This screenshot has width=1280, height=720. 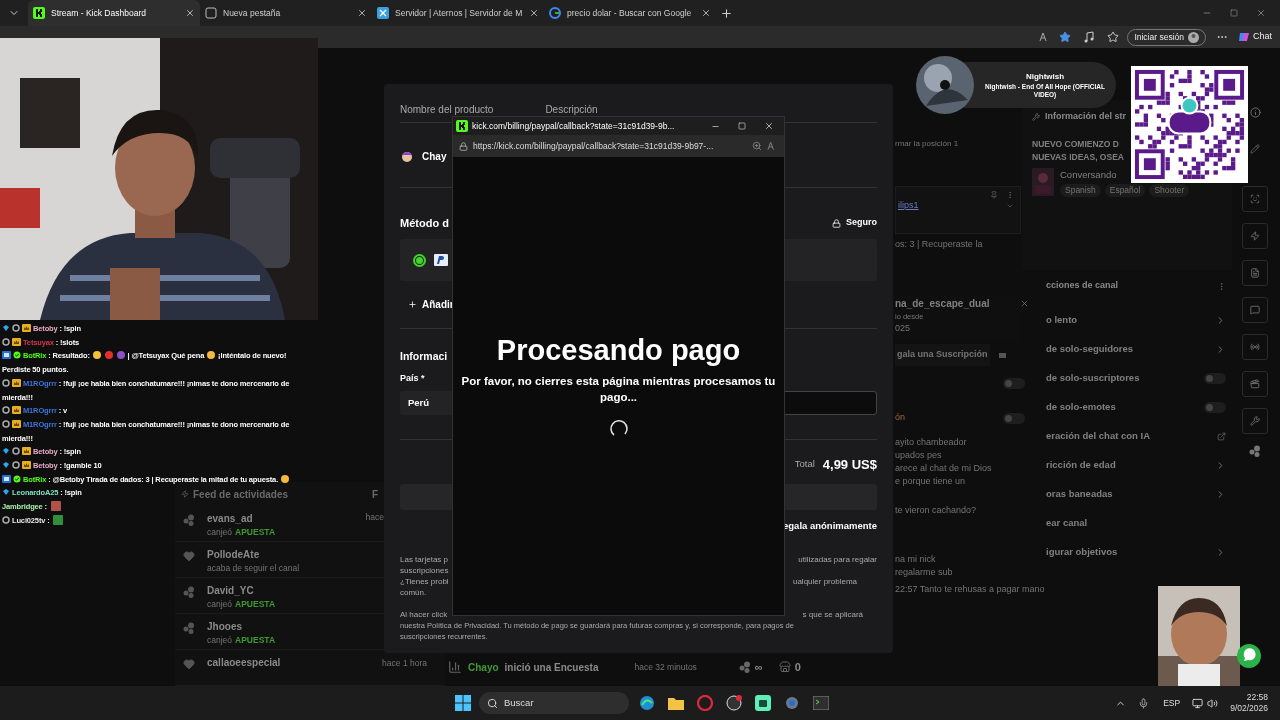 I want to click on action-label: ricción de edad, so click(x=1081, y=465).